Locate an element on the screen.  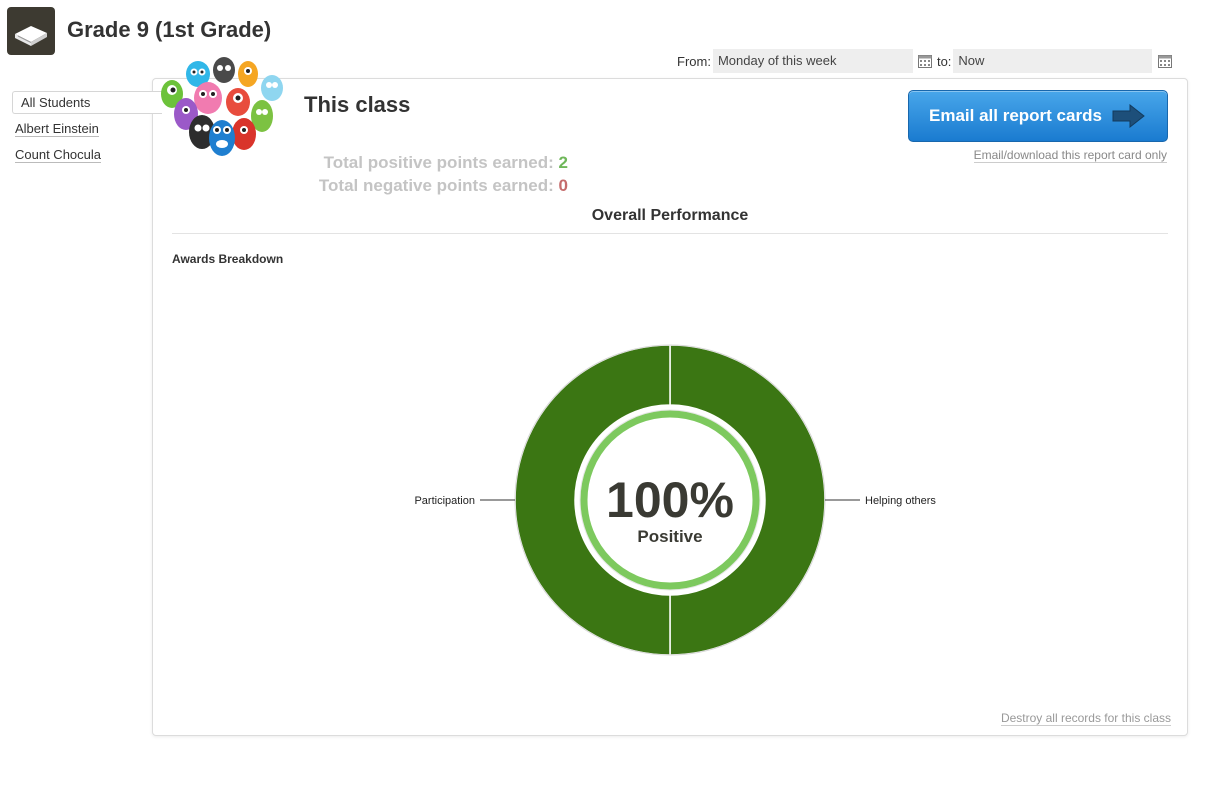
sidebar-item-label: Count Chocula is located at coordinates (58, 155).